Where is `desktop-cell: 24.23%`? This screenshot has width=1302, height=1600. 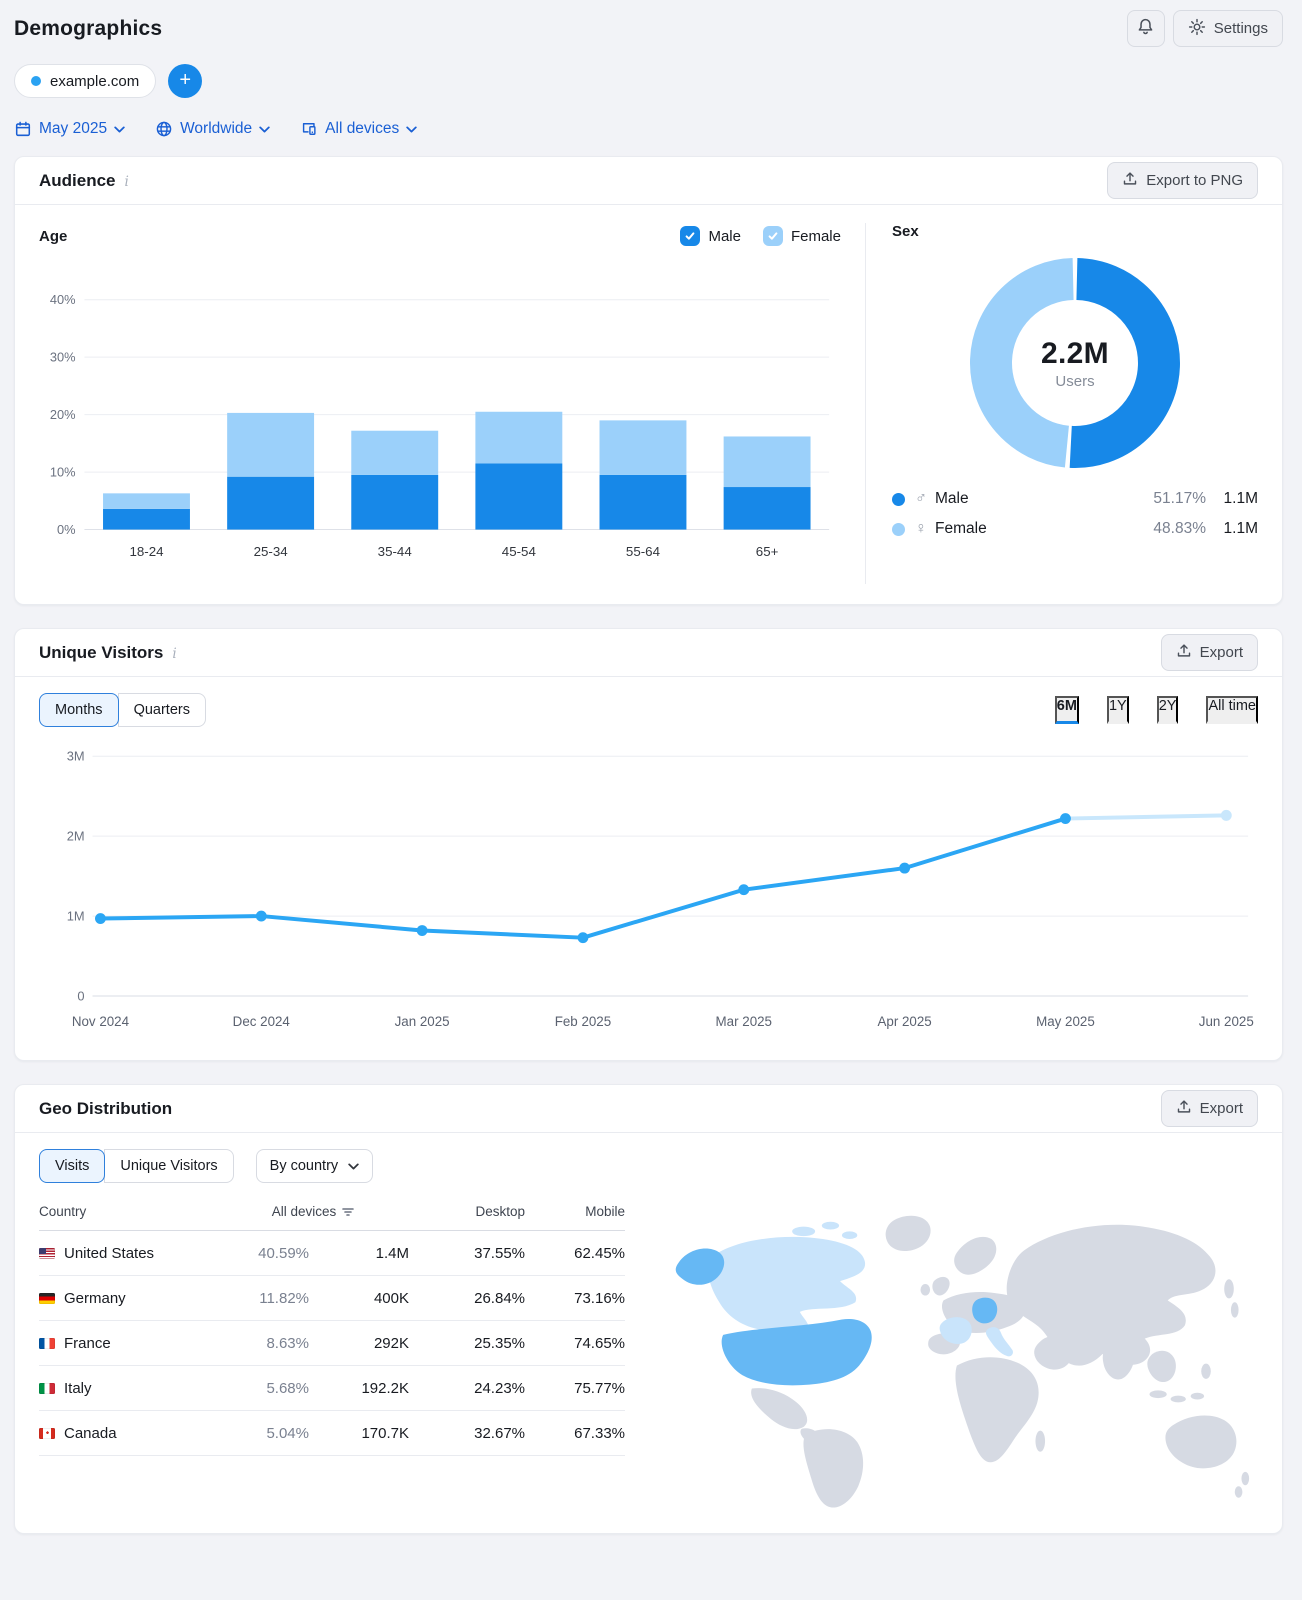 desktop-cell: 24.23% is located at coordinates (499, 1388).